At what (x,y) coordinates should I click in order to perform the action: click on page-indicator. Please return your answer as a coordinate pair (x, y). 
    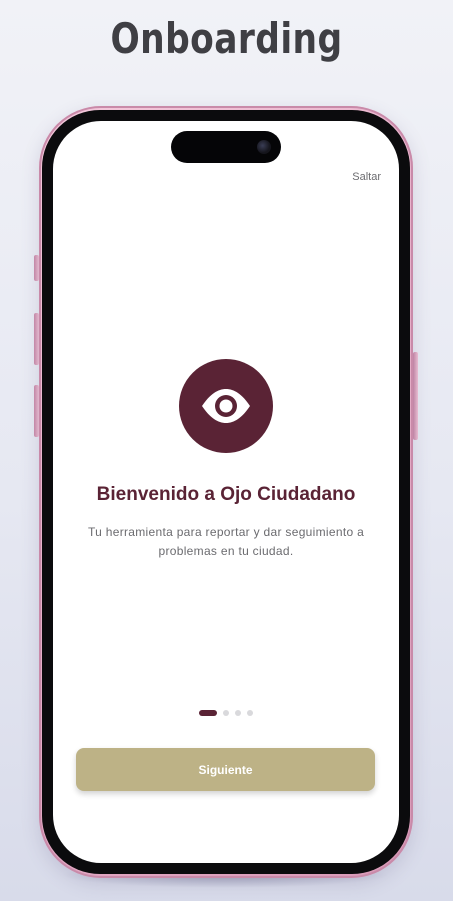
    Looking at the image, I should click on (226, 713).